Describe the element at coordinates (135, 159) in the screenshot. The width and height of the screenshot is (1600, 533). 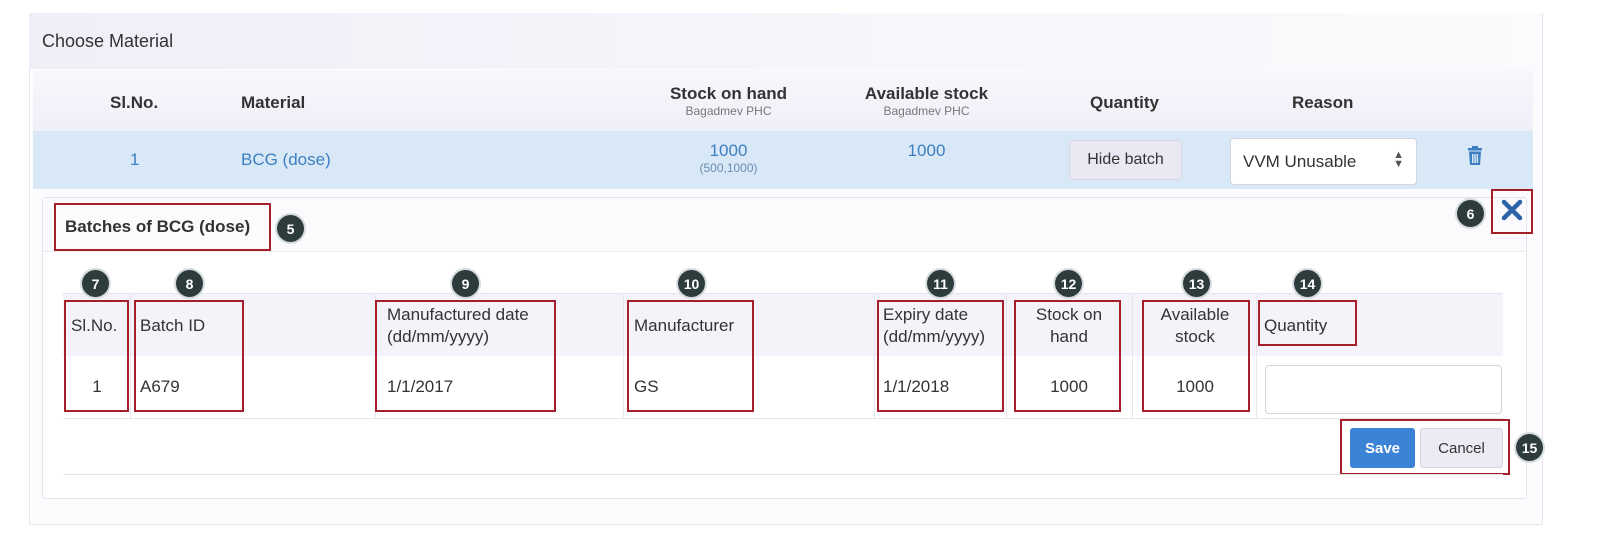
I see `row-slno: 1` at that location.